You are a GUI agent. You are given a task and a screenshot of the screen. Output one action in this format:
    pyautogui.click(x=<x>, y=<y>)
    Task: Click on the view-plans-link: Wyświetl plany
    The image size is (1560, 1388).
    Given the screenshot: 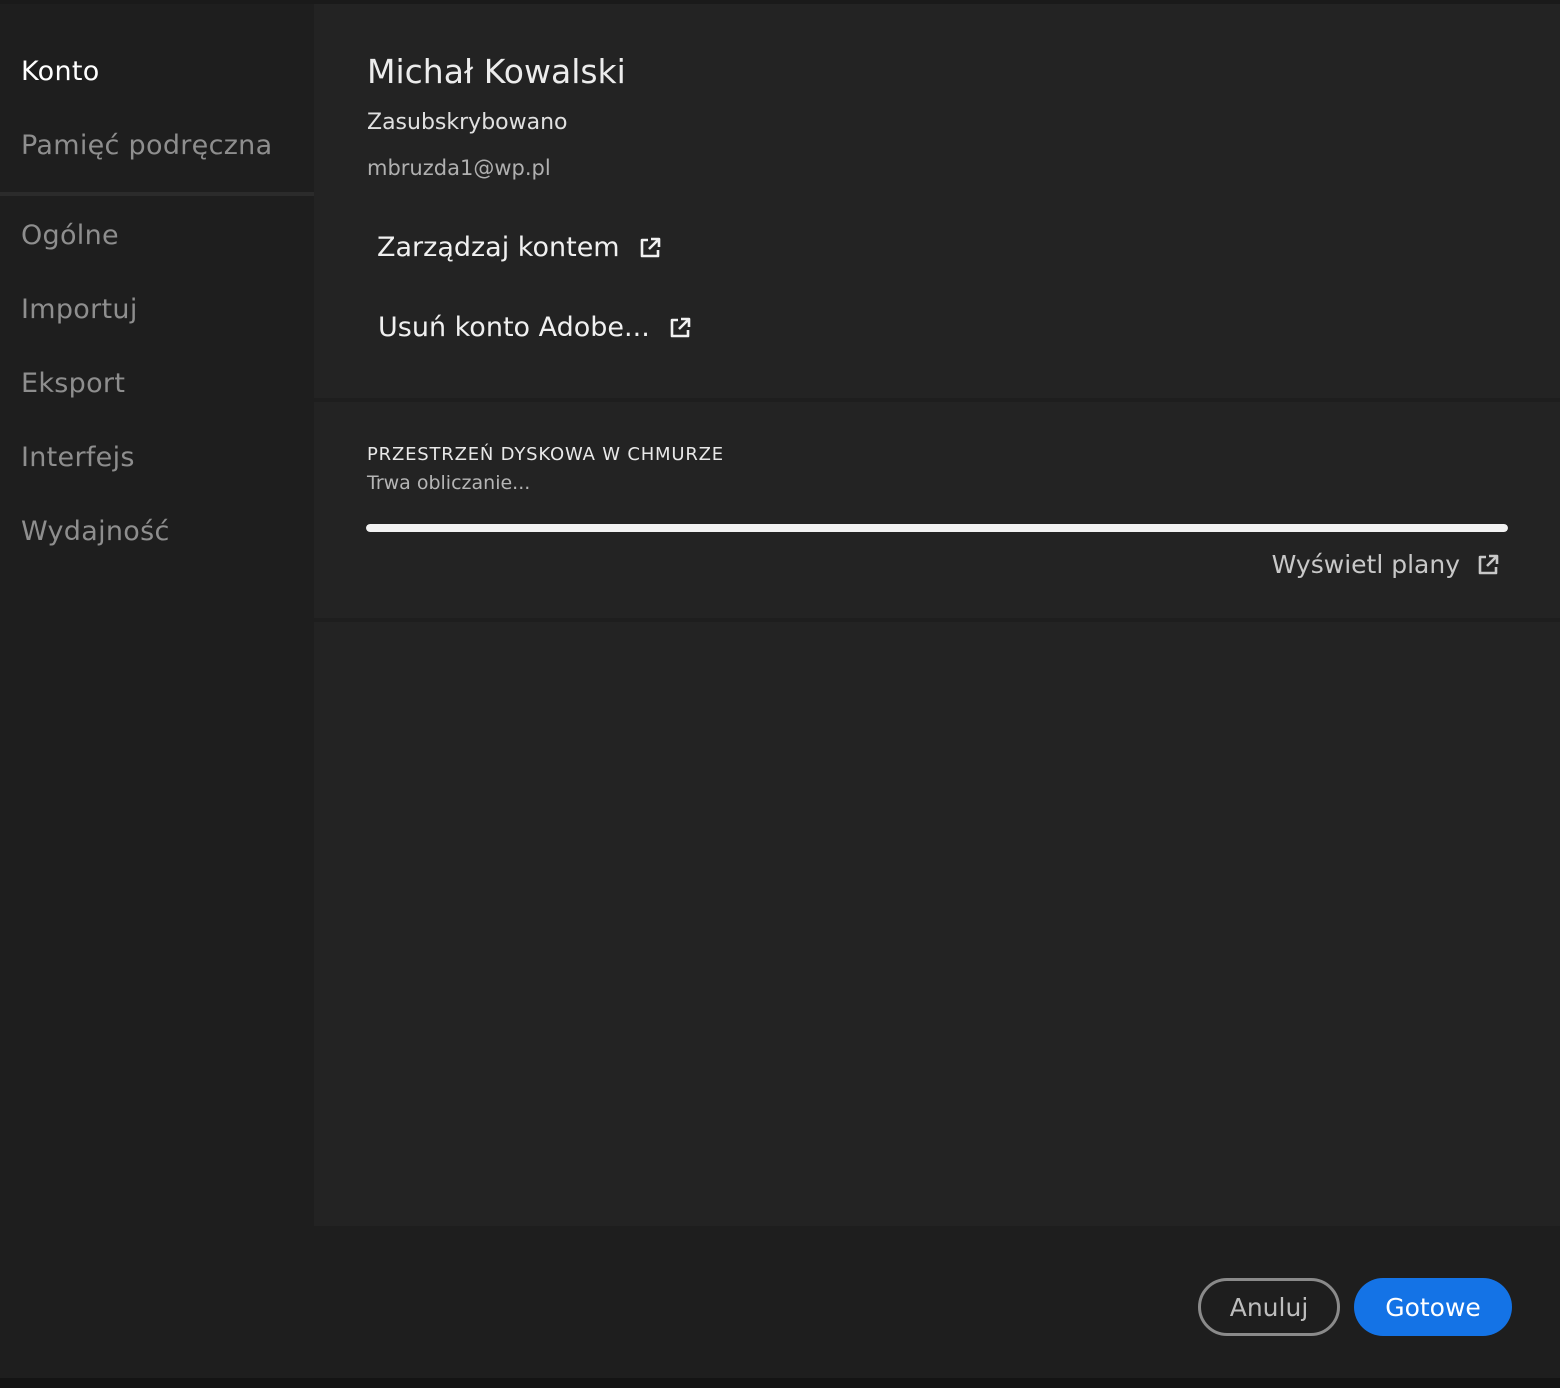 What is the action you would take?
    pyautogui.click(x=1386, y=564)
    